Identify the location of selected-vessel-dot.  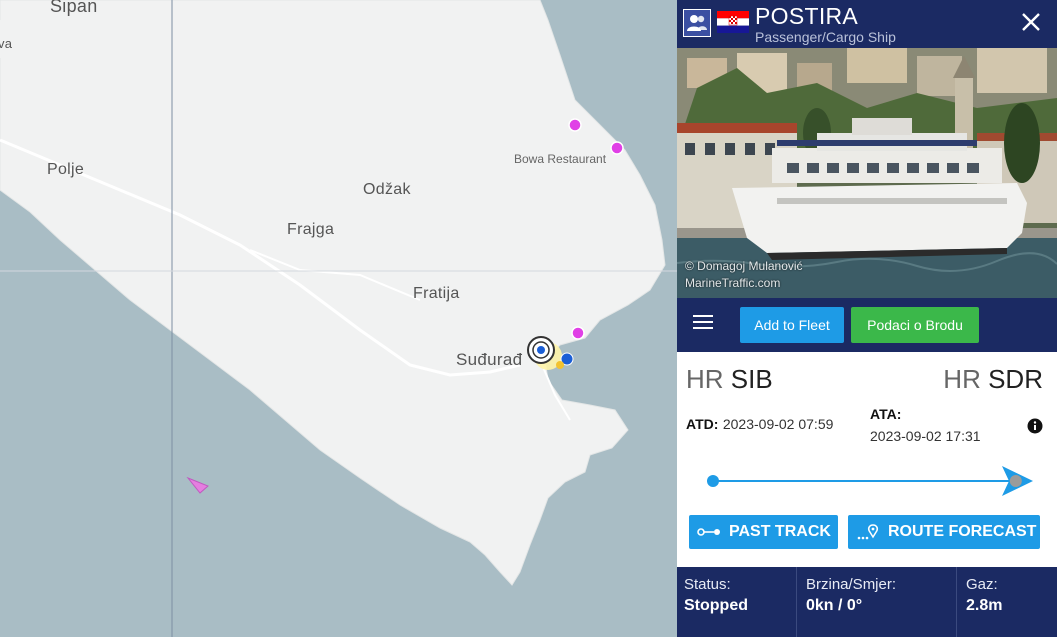
(541, 350).